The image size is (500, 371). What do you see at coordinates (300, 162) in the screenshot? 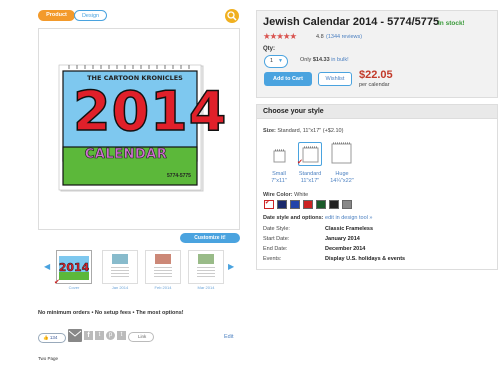
I see `size-selected-check-icon: ✔` at bounding box center [300, 162].